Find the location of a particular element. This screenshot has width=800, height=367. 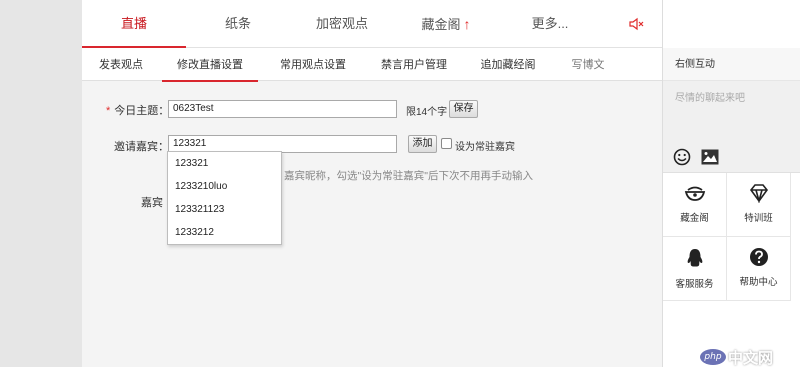

subtab-live-settings: 修改直播设置 is located at coordinates (210, 65).